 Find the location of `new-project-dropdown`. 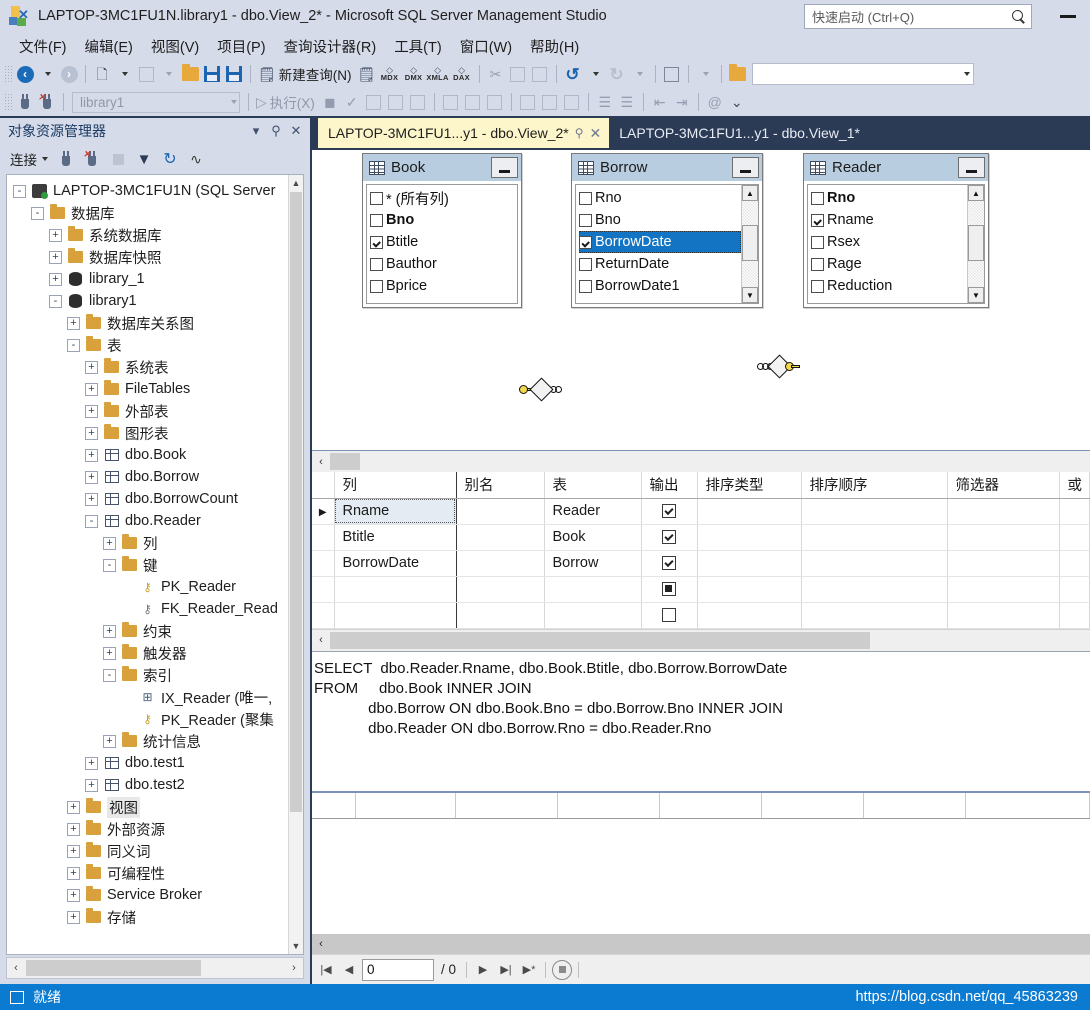

new-project-dropdown is located at coordinates (124, 74).